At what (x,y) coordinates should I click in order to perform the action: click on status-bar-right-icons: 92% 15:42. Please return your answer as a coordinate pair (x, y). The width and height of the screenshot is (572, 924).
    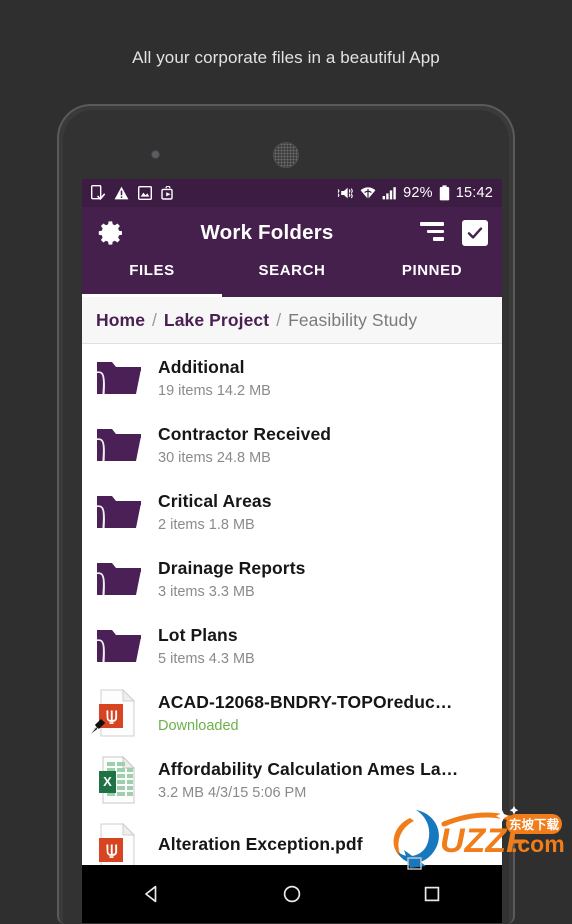
    Looking at the image, I should click on (415, 193).